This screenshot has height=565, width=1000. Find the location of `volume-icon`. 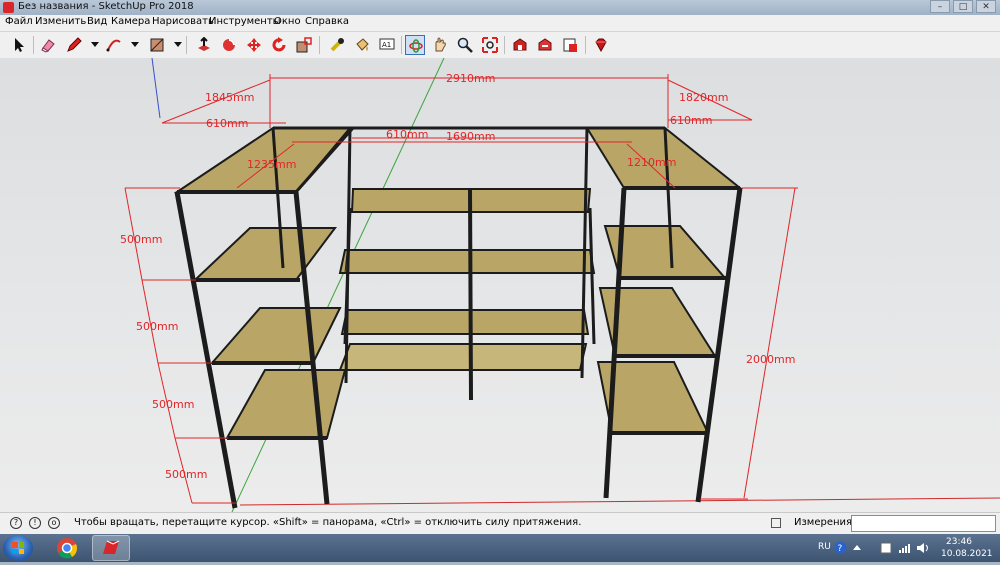

volume-icon is located at coordinates (923, 548).